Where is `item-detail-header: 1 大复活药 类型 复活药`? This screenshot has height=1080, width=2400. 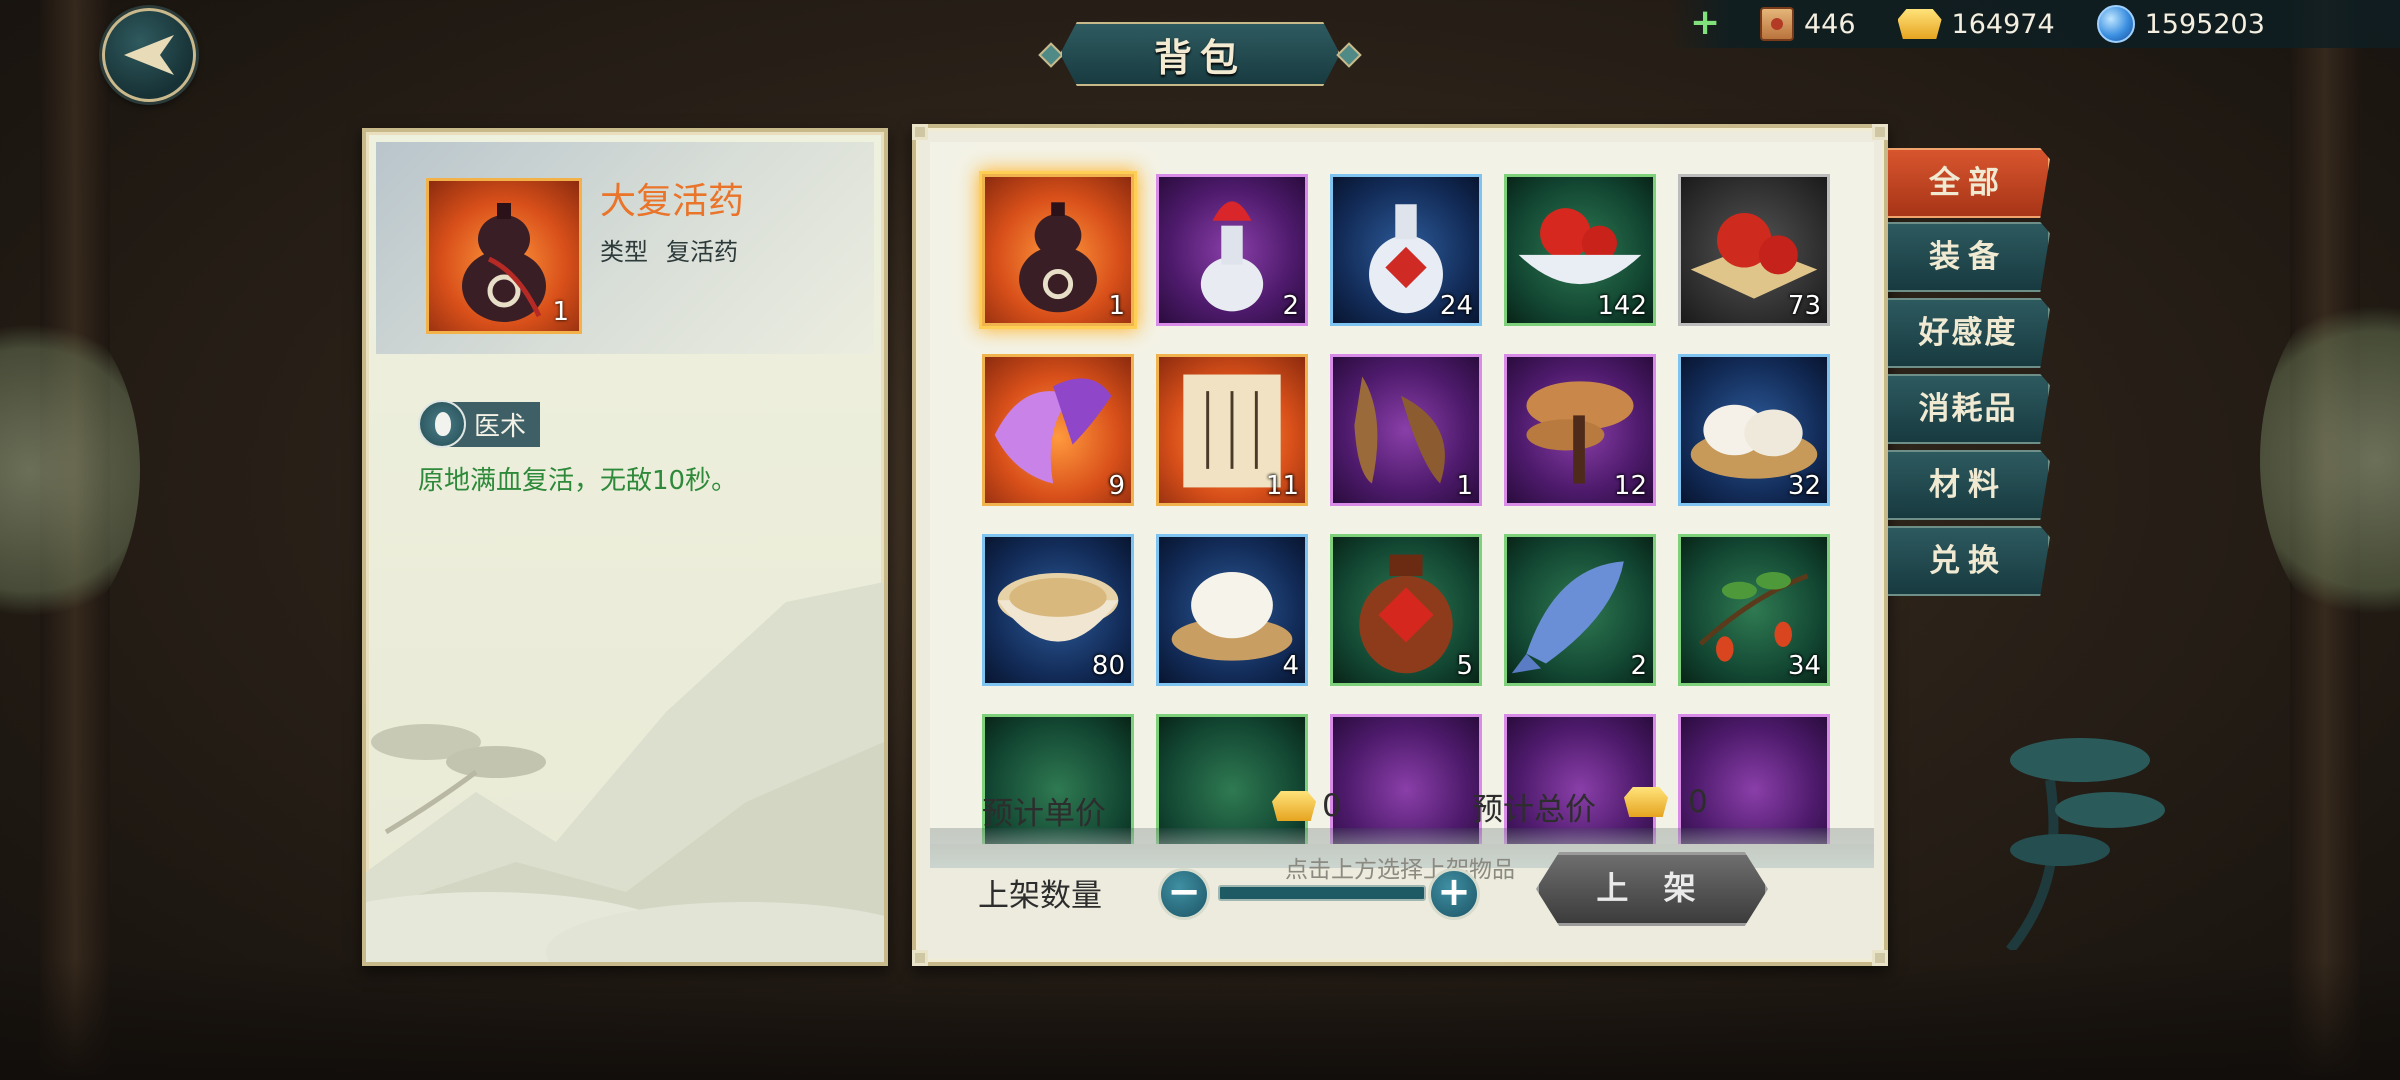
item-detail-header: 1 大复活药 类型 复活药 is located at coordinates (625, 248).